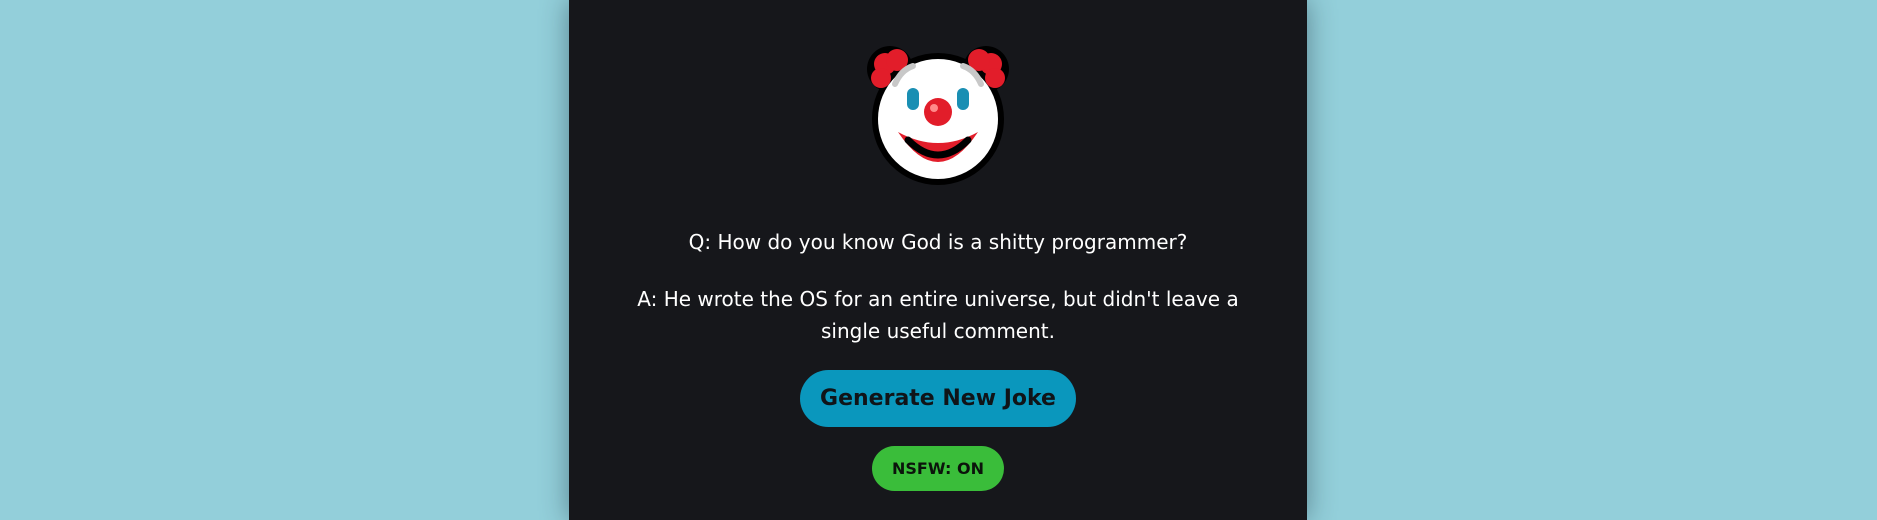 This screenshot has height=520, width=1877. What do you see at coordinates (938, 468) in the screenshot?
I see `nsfw-toggle-button: NSFW: ON` at bounding box center [938, 468].